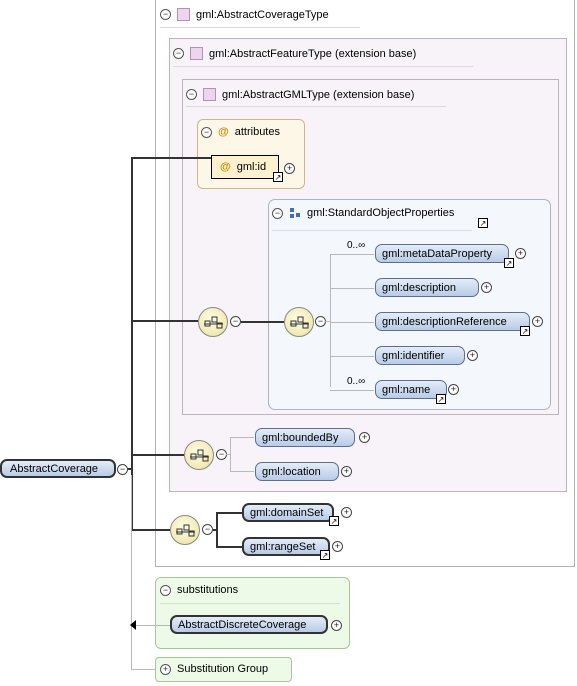 Image resolution: width=577 pixels, height=686 pixels. What do you see at coordinates (444, 321) in the screenshot?
I see `element-label: gml:descriptionReference` at bounding box center [444, 321].